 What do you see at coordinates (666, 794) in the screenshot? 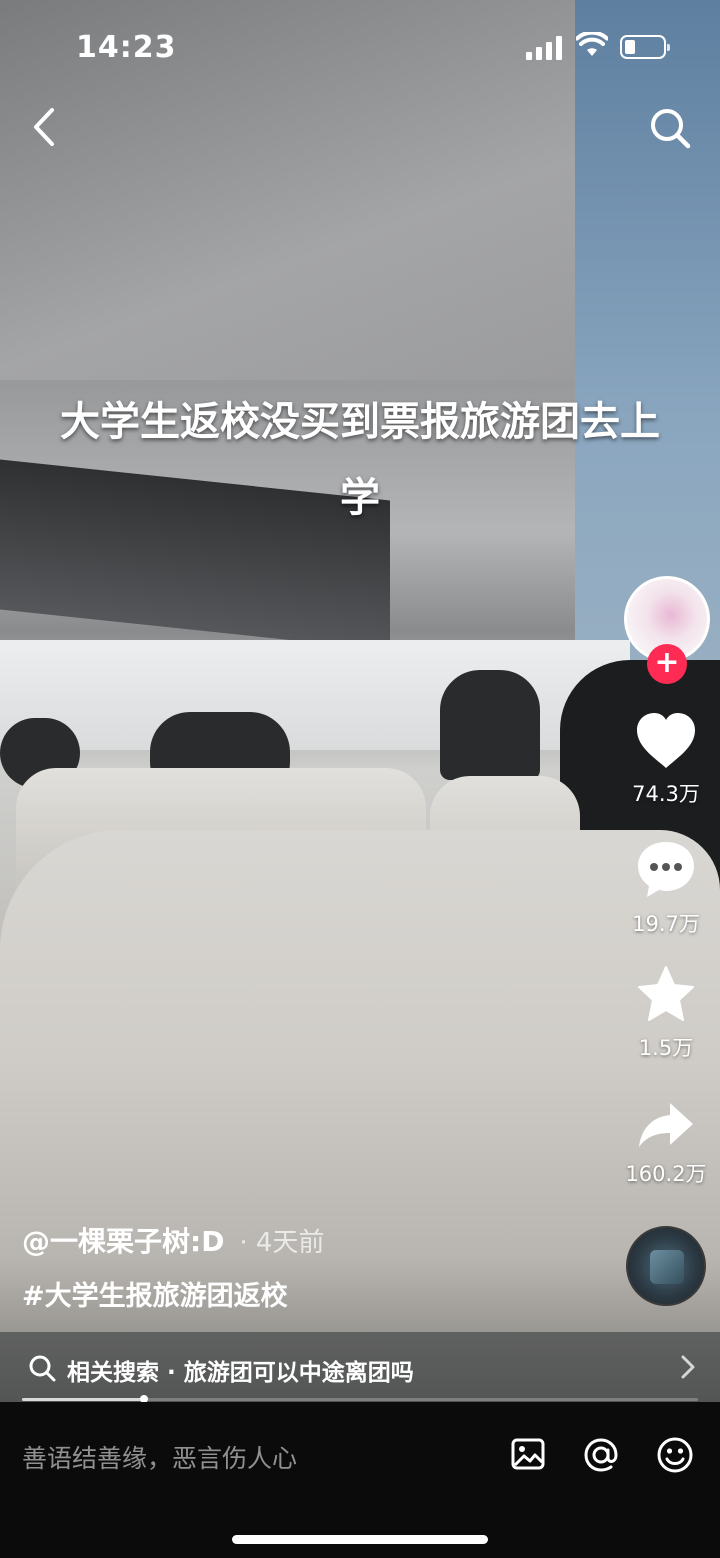
I see `like-count: 74.3万` at bounding box center [666, 794].